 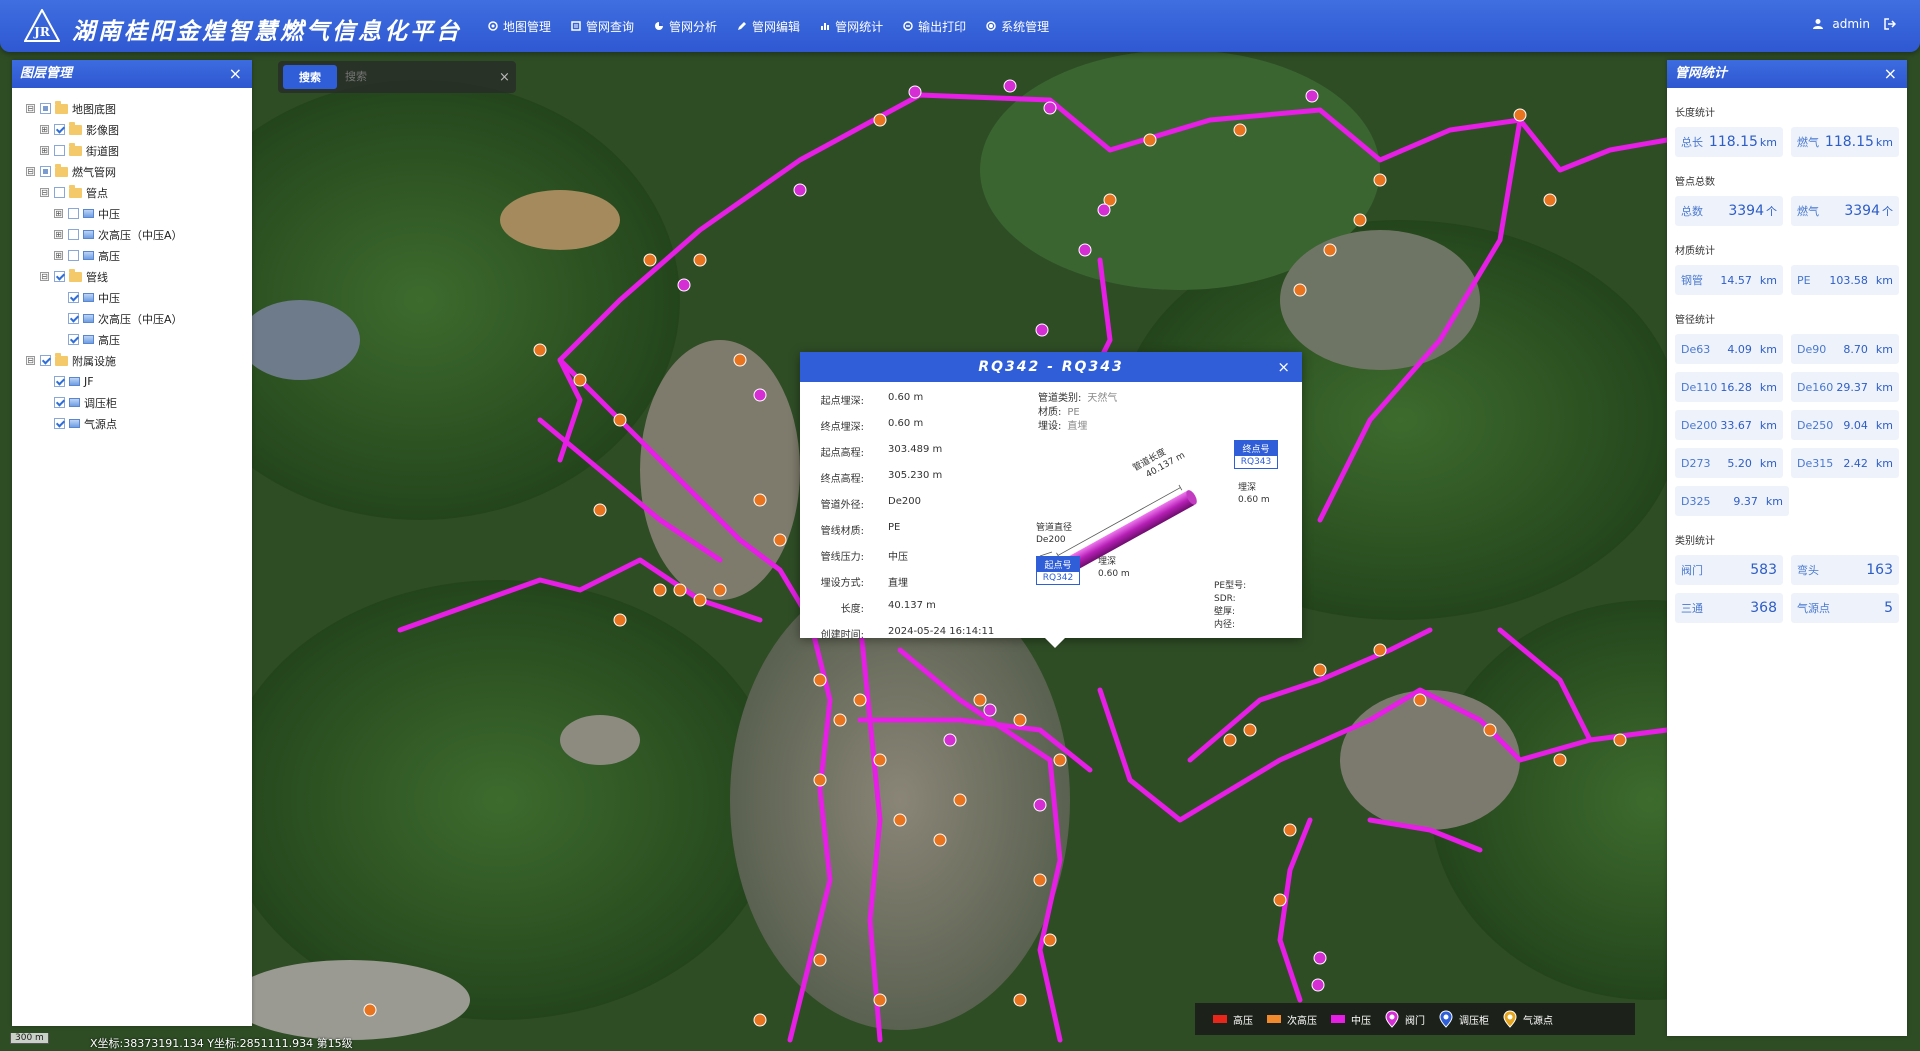 What do you see at coordinates (1058, 578) in the screenshot?
I see `start-point-id: RQ342` at bounding box center [1058, 578].